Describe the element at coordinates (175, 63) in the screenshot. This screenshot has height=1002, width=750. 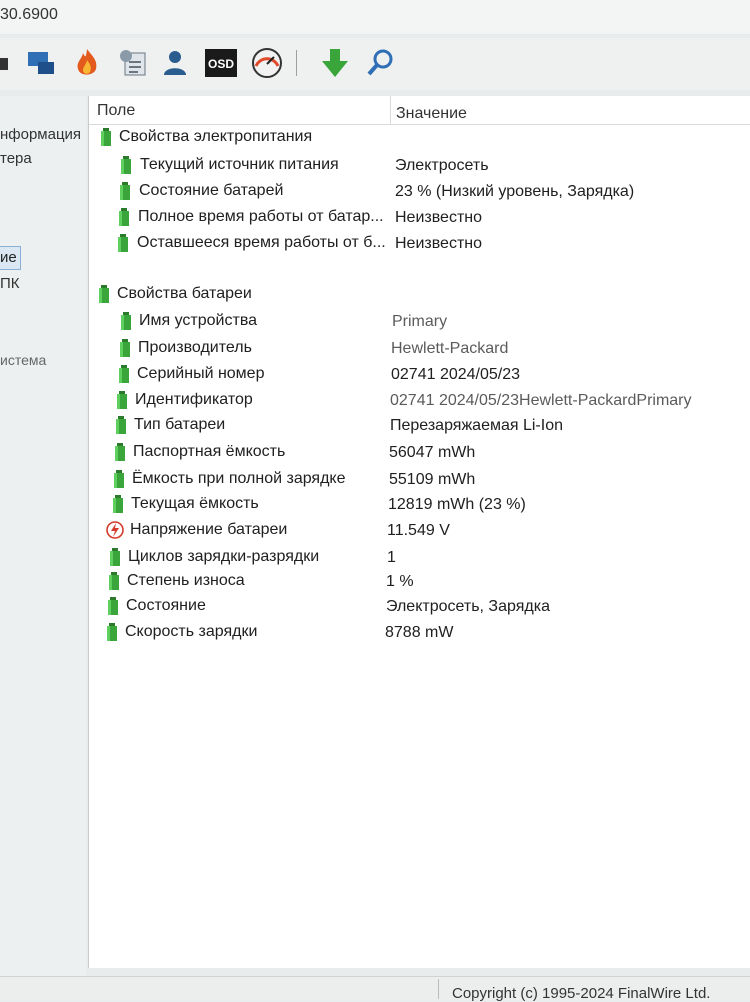
I see `user-icon` at that location.